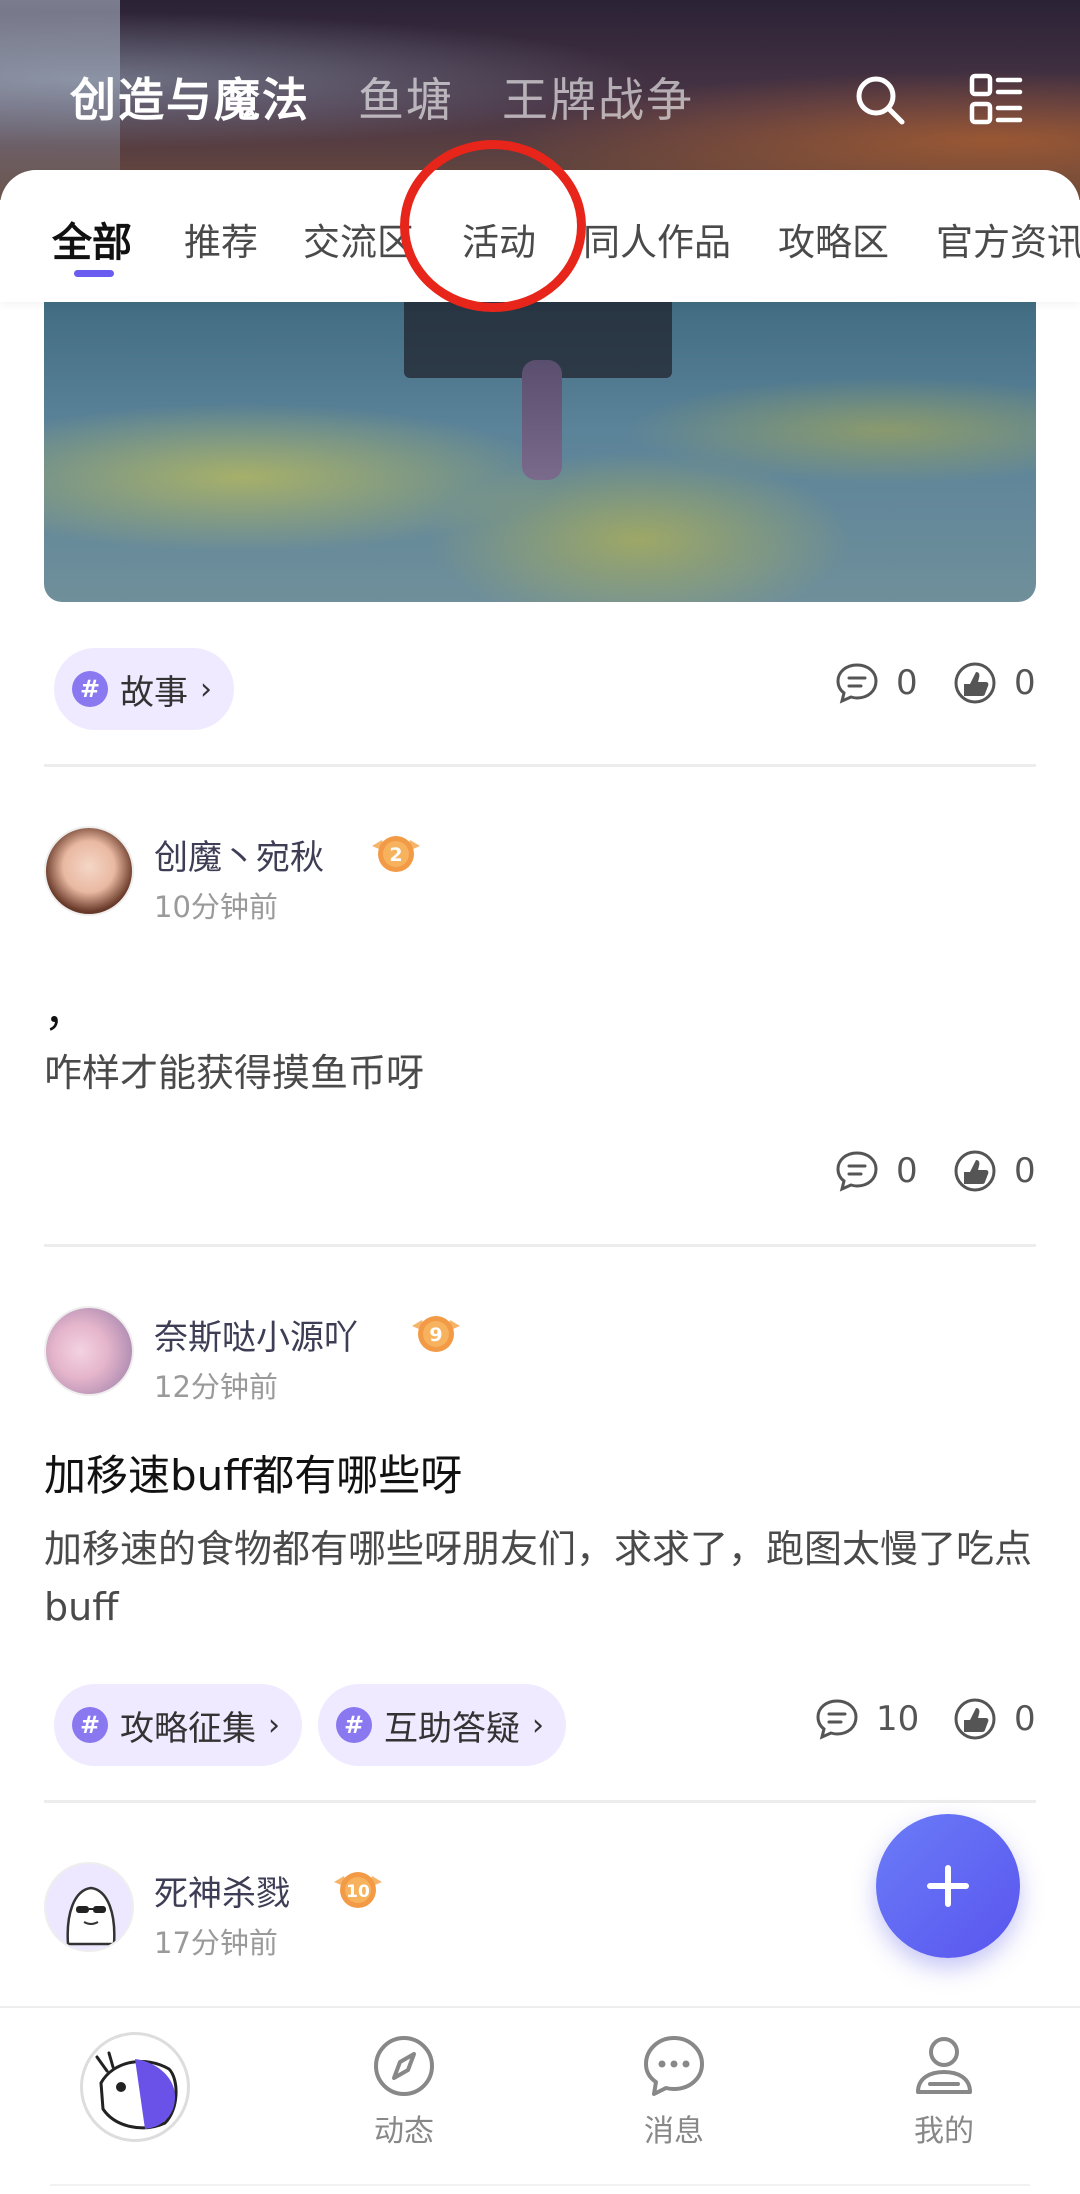 The width and height of the screenshot is (1080, 2194). What do you see at coordinates (833, 239) in the screenshot?
I see `tab-guides: 攻略区` at bounding box center [833, 239].